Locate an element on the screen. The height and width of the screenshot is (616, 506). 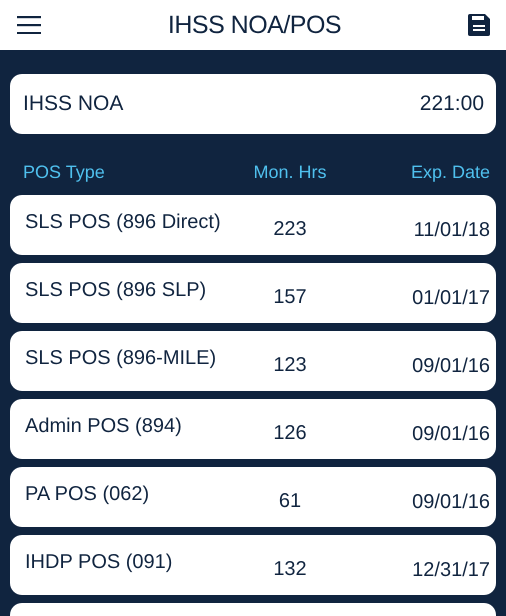
menu-icon is located at coordinates (29, 25).